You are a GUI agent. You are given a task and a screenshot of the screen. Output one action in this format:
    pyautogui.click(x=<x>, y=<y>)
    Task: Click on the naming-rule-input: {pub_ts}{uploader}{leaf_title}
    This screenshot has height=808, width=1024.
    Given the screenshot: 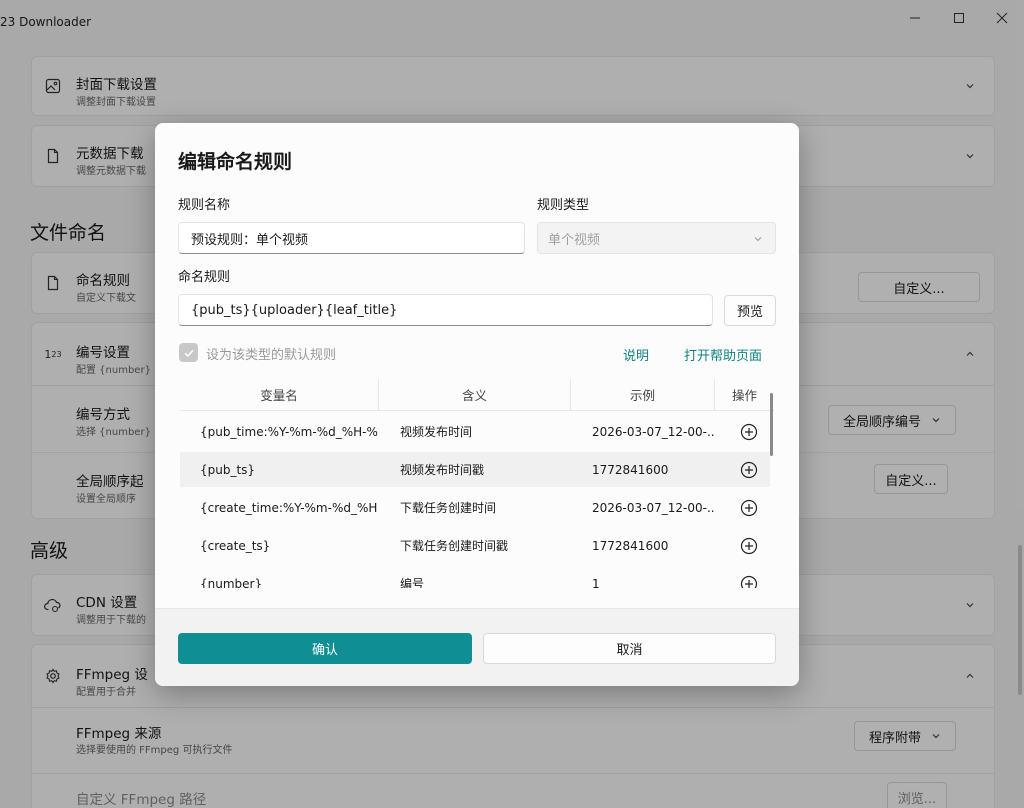 What is the action you would take?
    pyautogui.click(x=445, y=310)
    